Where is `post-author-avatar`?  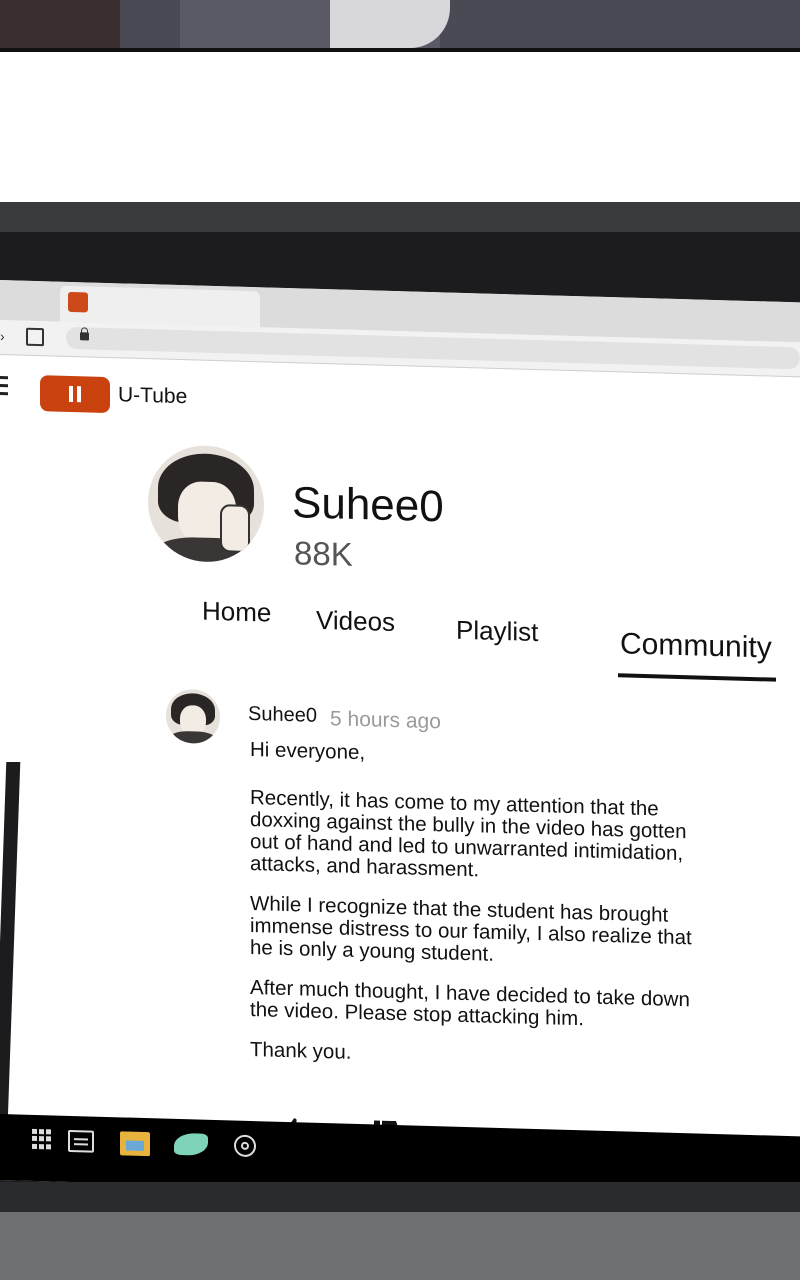 post-author-avatar is located at coordinates (193, 716).